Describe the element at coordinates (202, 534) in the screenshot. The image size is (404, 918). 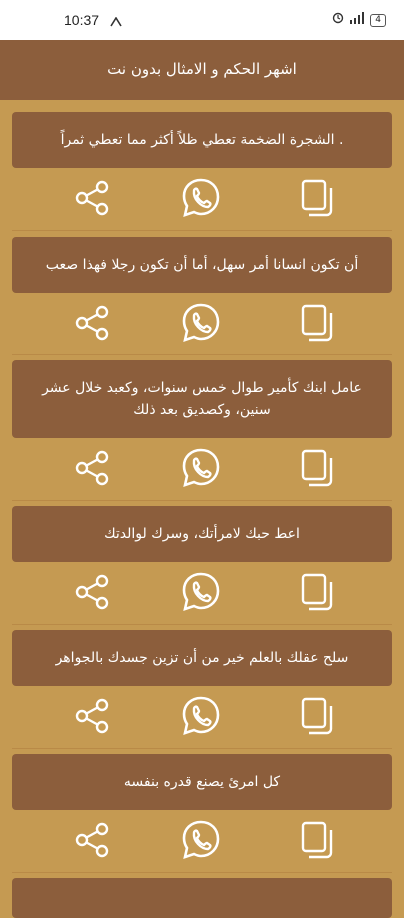
I see `quote-text: اعط حبك لامرأتك، وسرك لوالدتك` at that location.